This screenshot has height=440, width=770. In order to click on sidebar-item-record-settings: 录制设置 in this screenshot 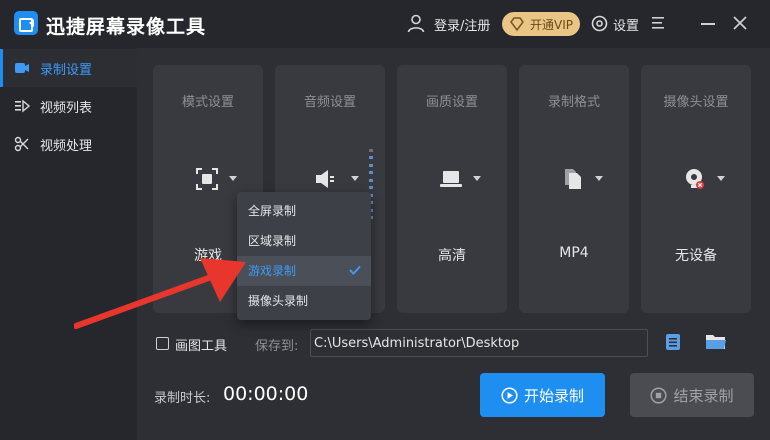, I will do `click(68, 68)`.